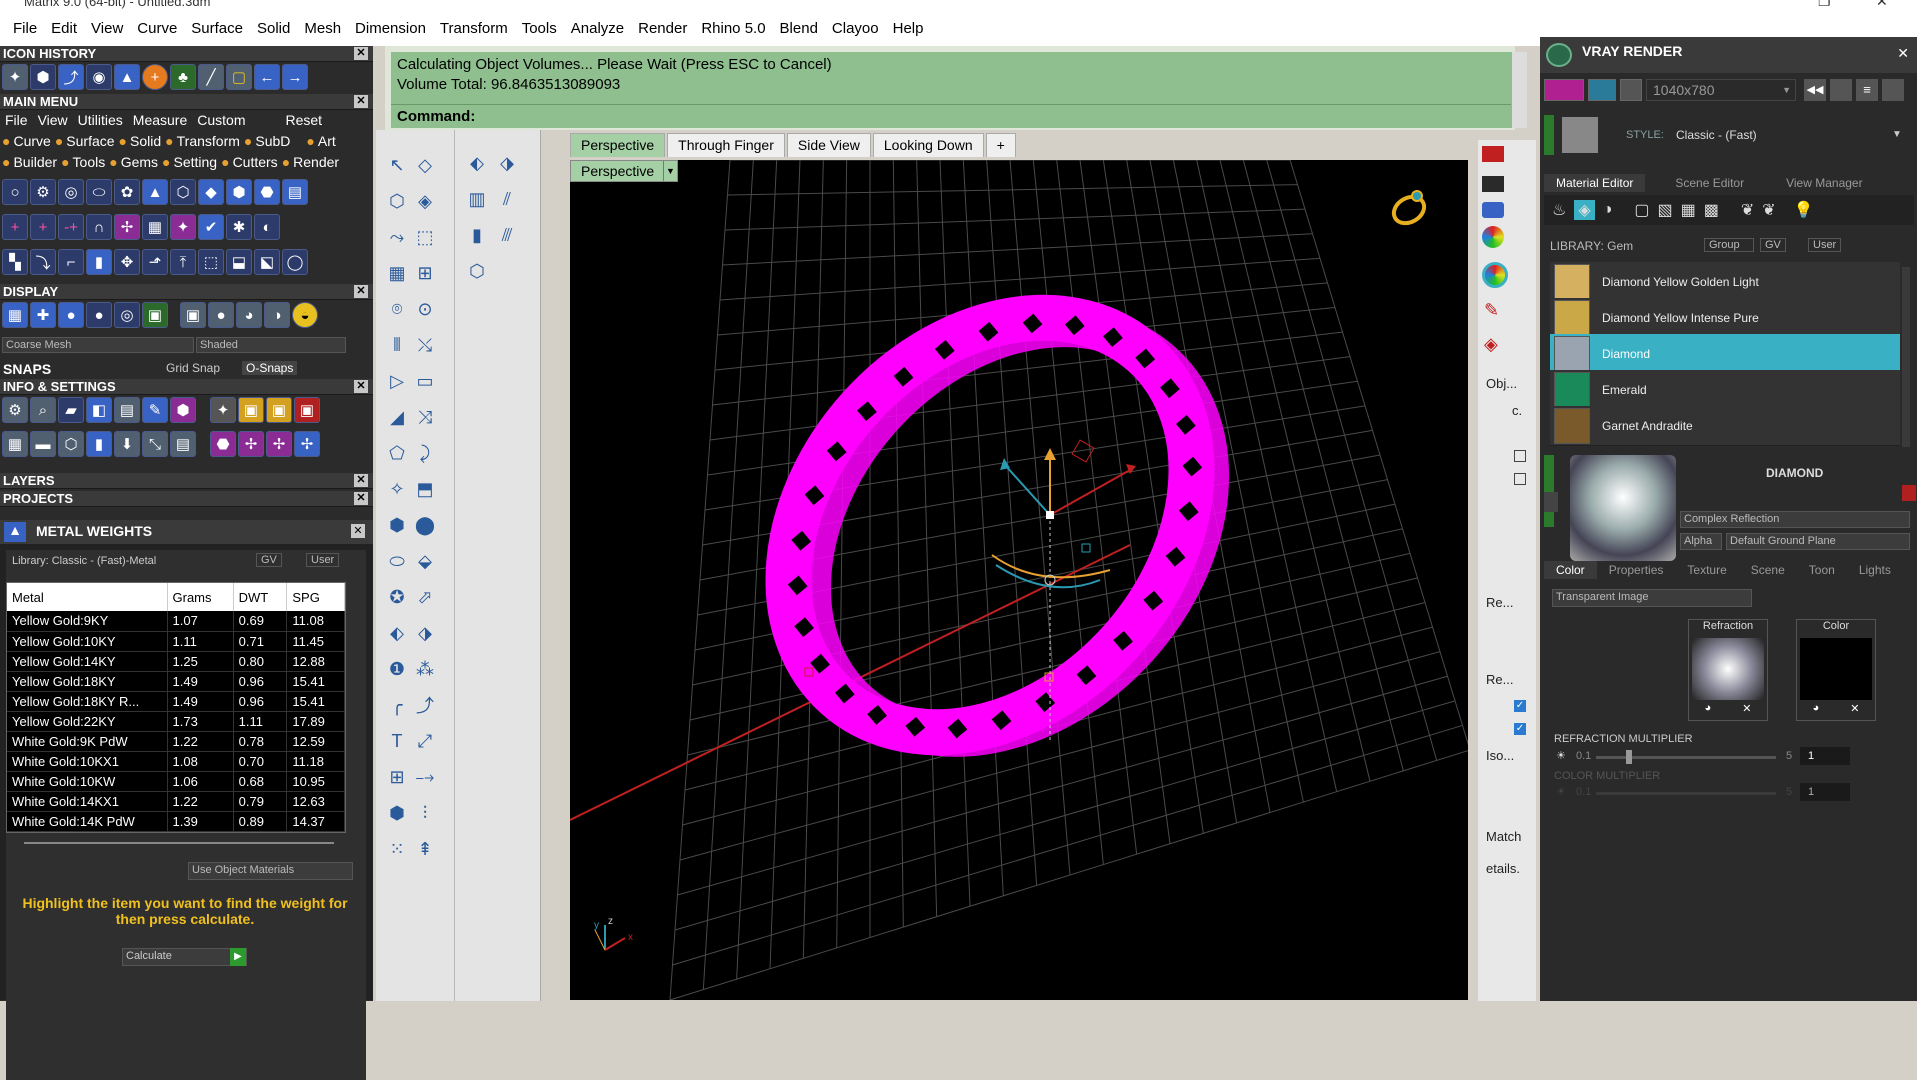 The width and height of the screenshot is (1917, 1080). Describe the element at coordinates (127, 227) in the screenshot. I see `tool-icon: ✢` at that location.